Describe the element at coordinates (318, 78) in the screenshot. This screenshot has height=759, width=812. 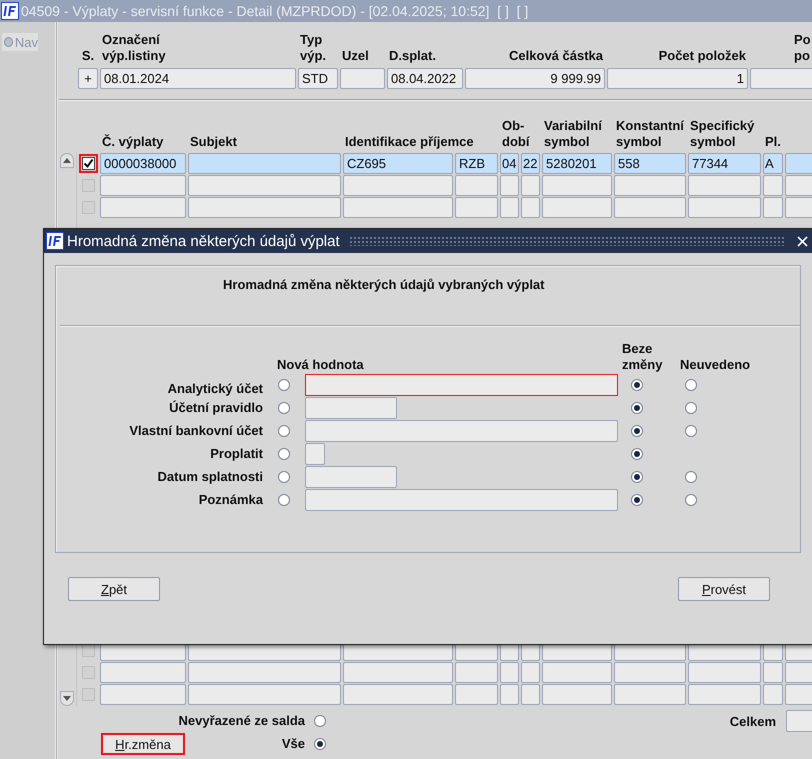
I see `table-cell: STD` at that location.